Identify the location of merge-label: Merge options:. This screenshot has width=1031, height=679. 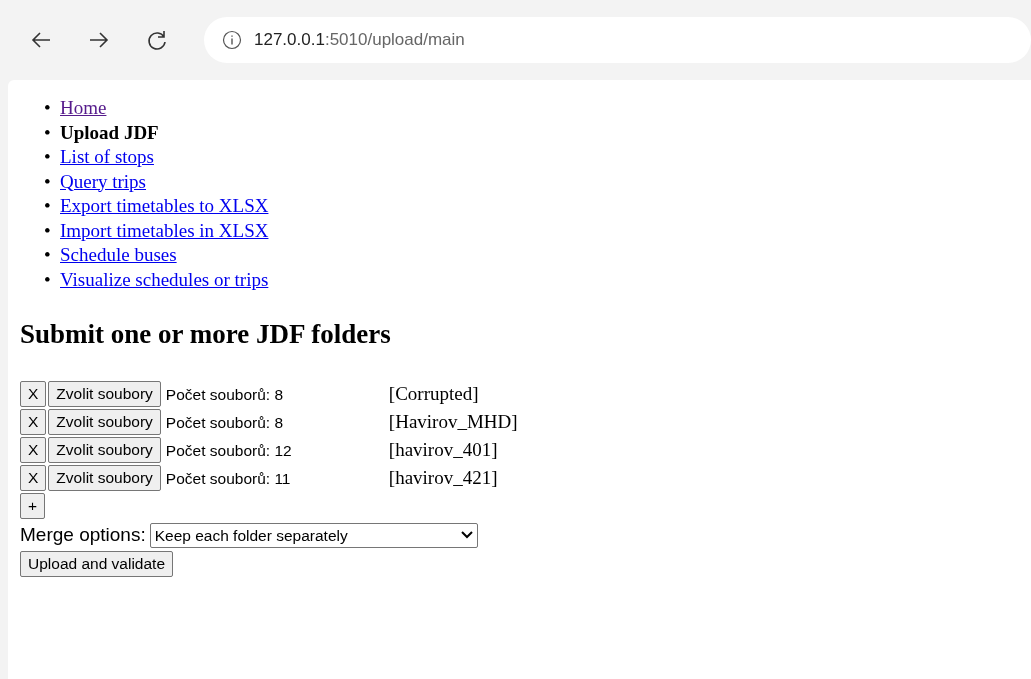
(83, 535).